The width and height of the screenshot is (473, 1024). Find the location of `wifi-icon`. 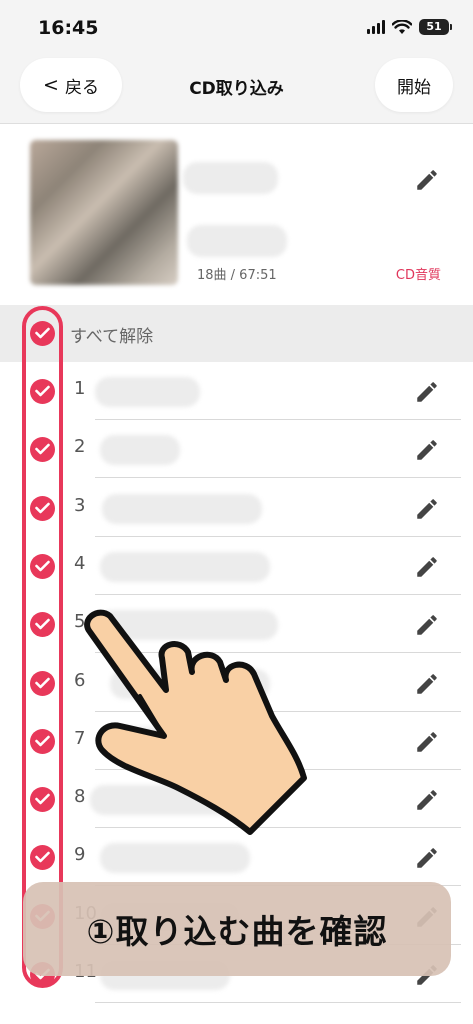

wifi-icon is located at coordinates (402, 26).